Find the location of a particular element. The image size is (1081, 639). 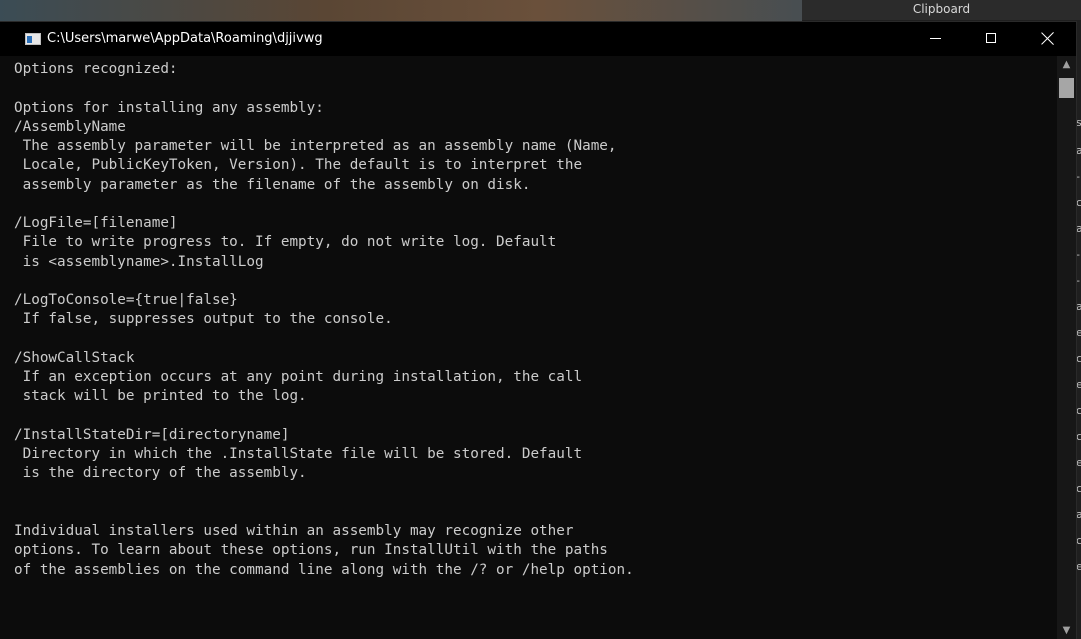

console-line: /LogFile=[filename] is located at coordinates (96, 223).